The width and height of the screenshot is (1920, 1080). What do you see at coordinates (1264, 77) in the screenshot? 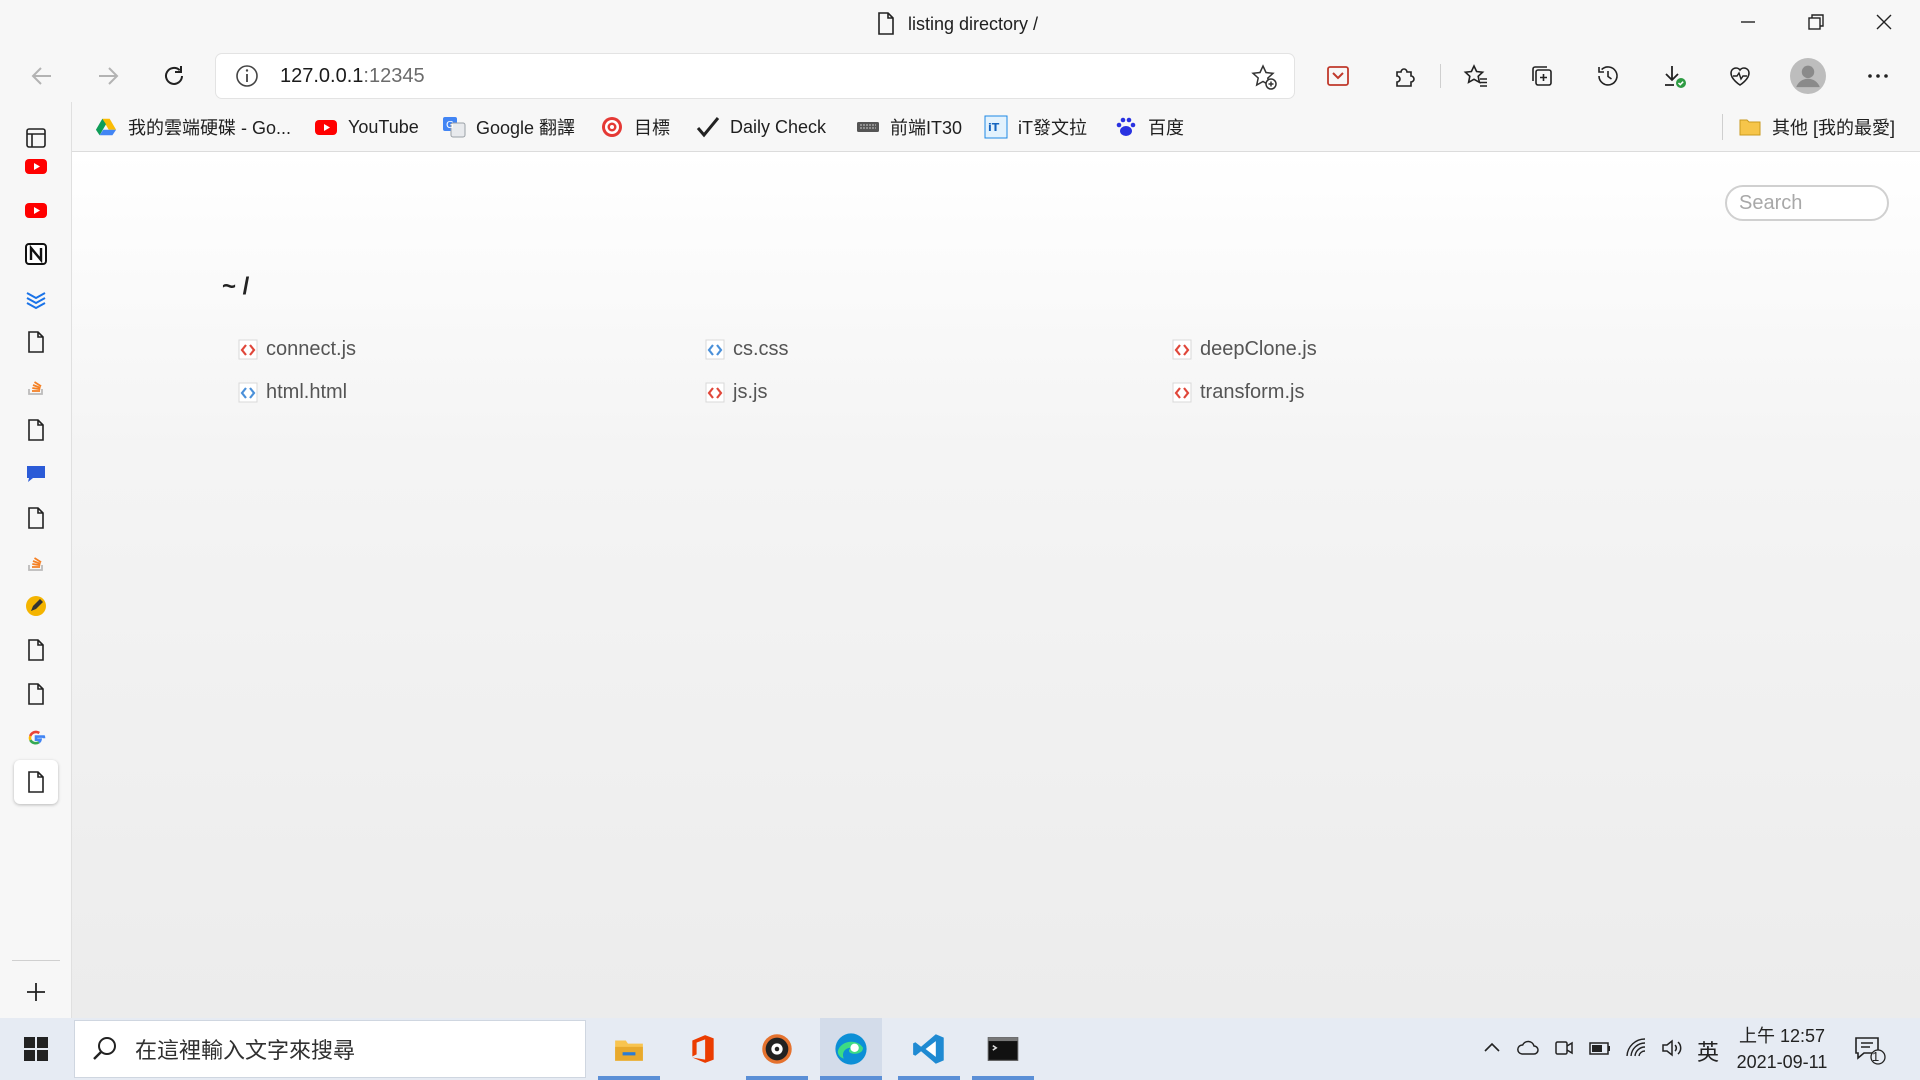
I see `add-favorite-icon` at bounding box center [1264, 77].